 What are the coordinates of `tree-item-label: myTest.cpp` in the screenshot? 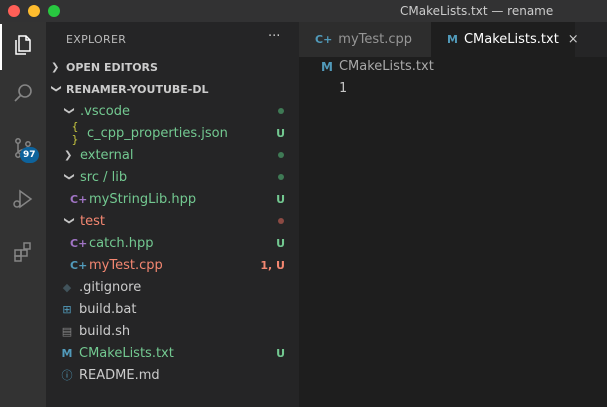 It's located at (126, 265).